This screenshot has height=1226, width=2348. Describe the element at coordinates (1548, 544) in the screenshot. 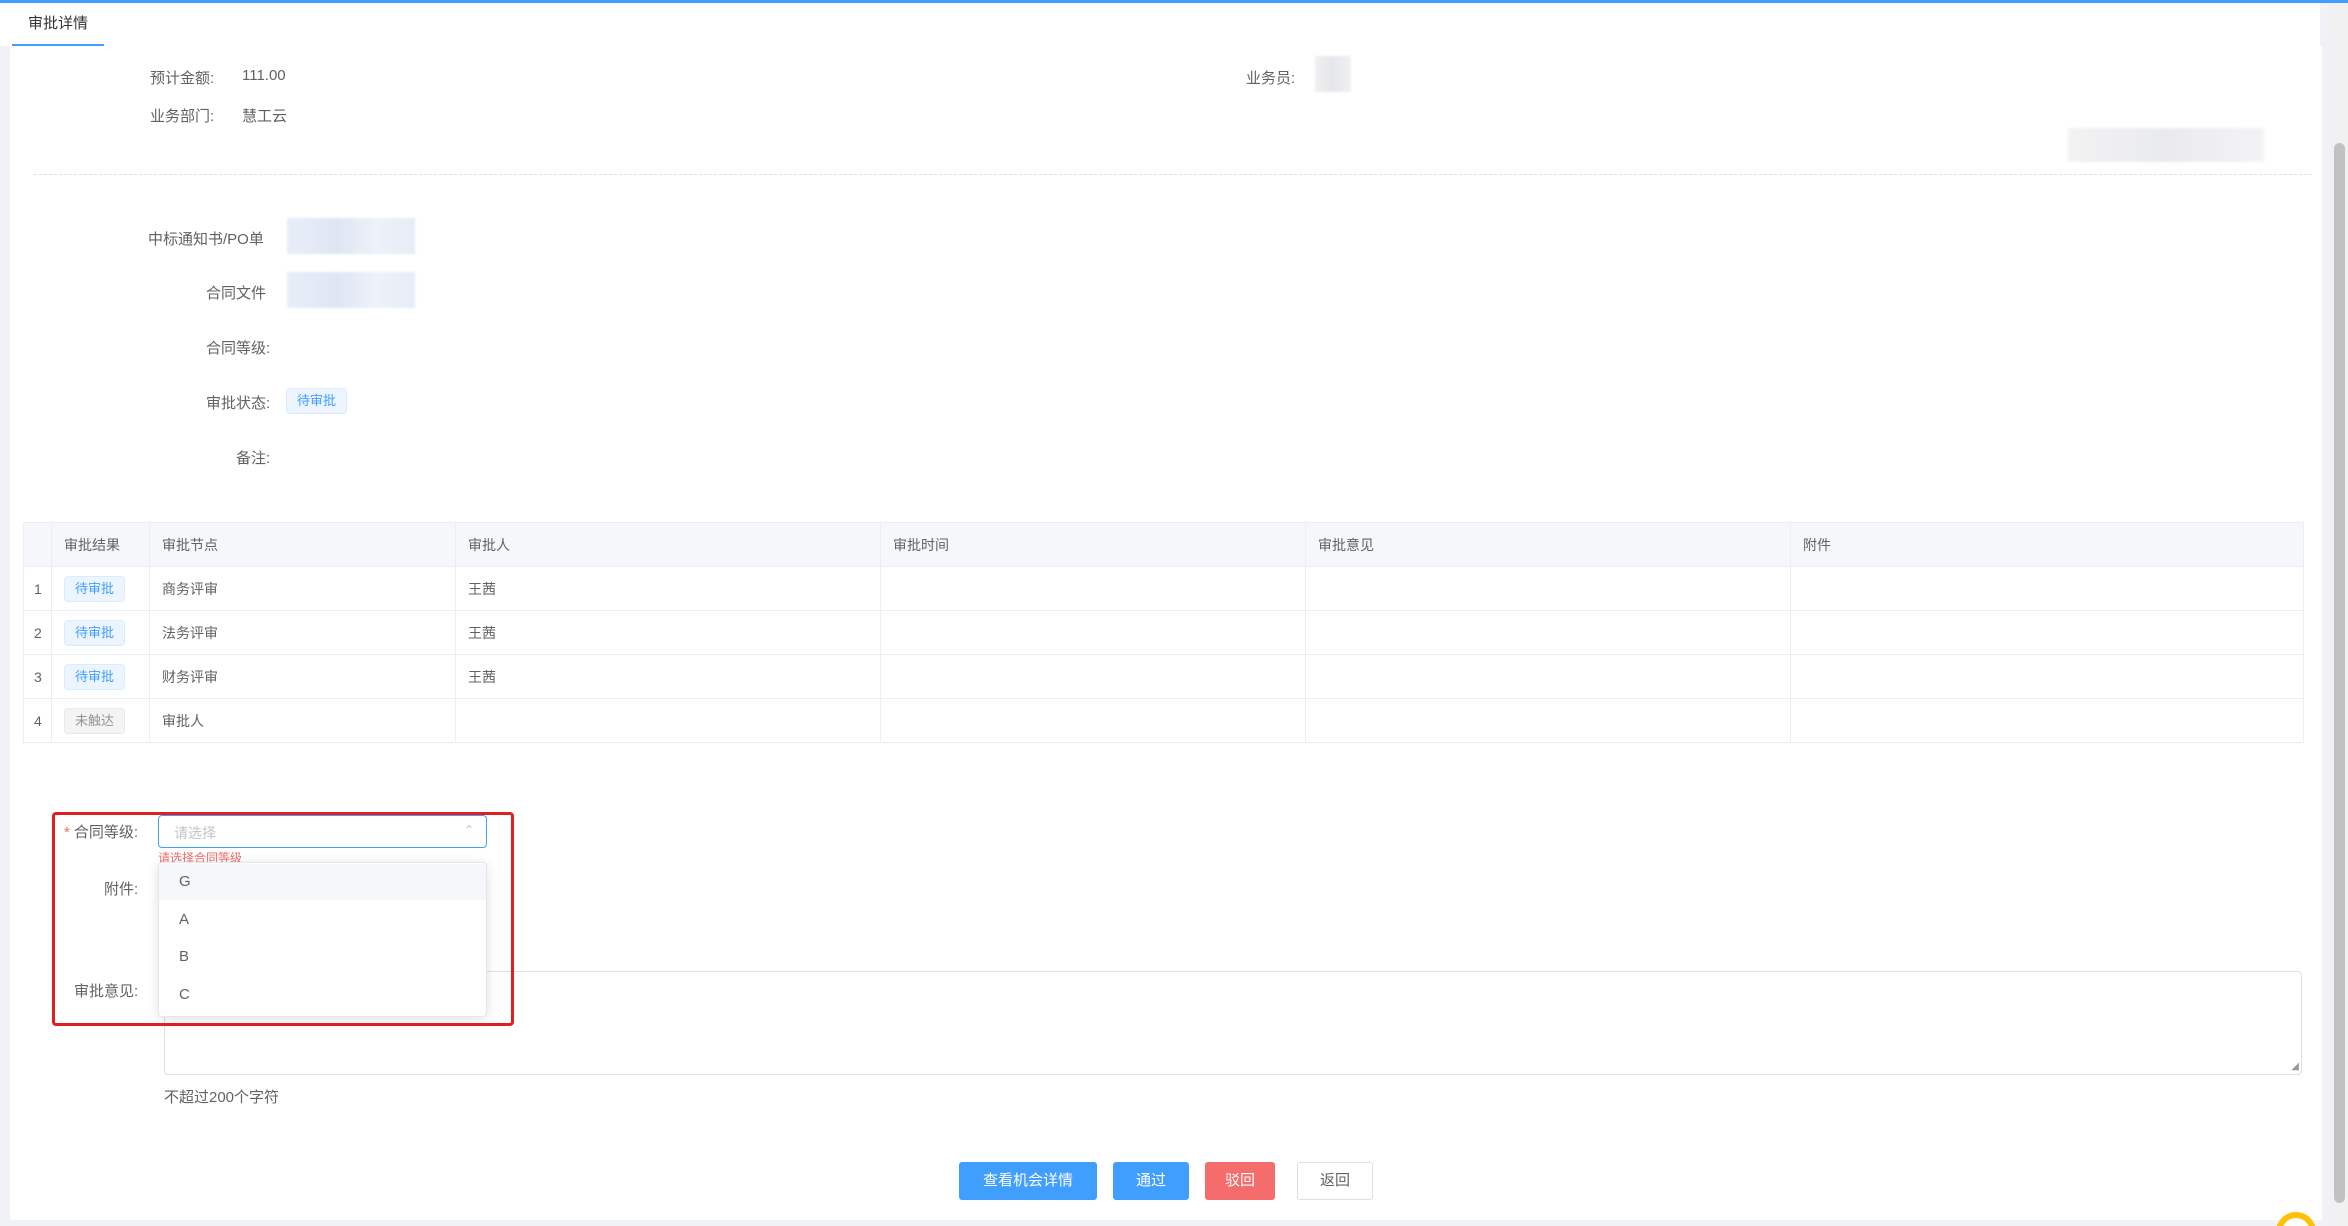

I see `col-opinion: 审批意见` at that location.